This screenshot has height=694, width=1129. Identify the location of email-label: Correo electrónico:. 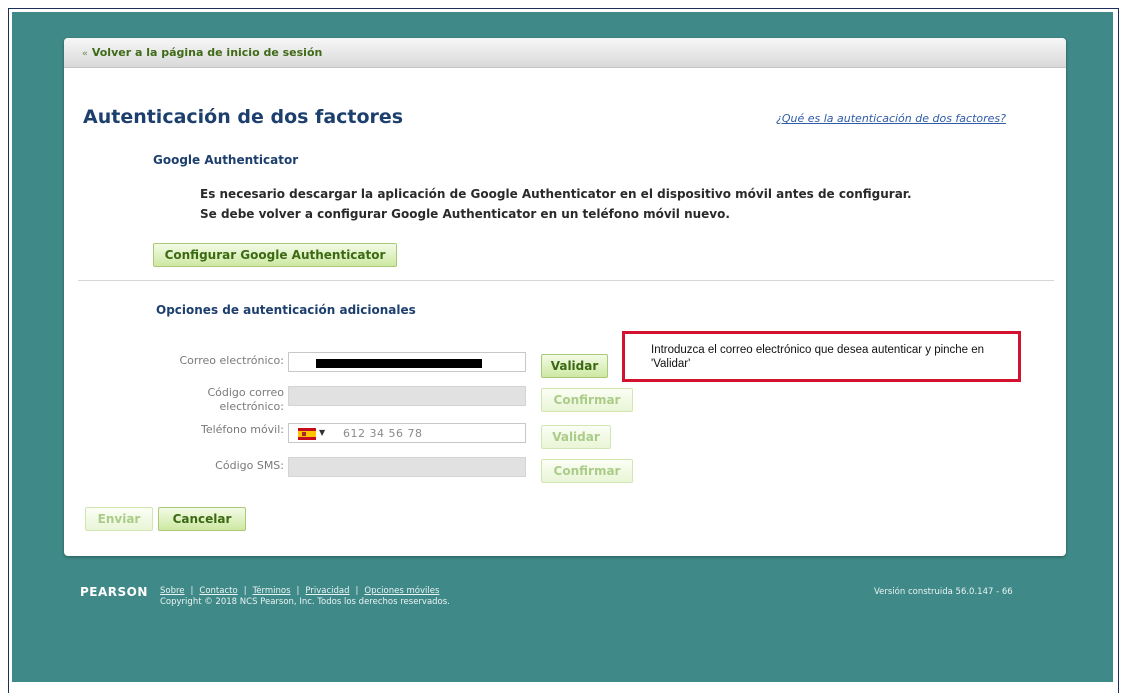
(232, 360).